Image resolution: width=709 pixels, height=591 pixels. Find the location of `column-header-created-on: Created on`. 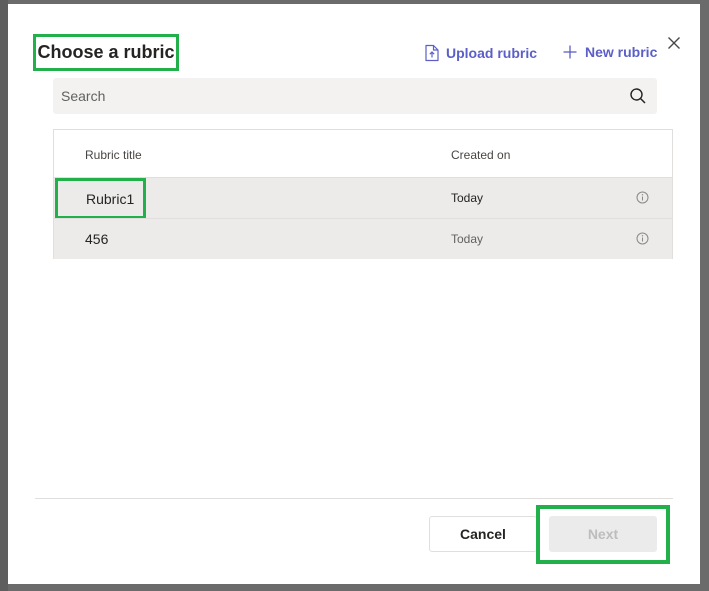

column-header-created-on: Created on is located at coordinates (481, 155).